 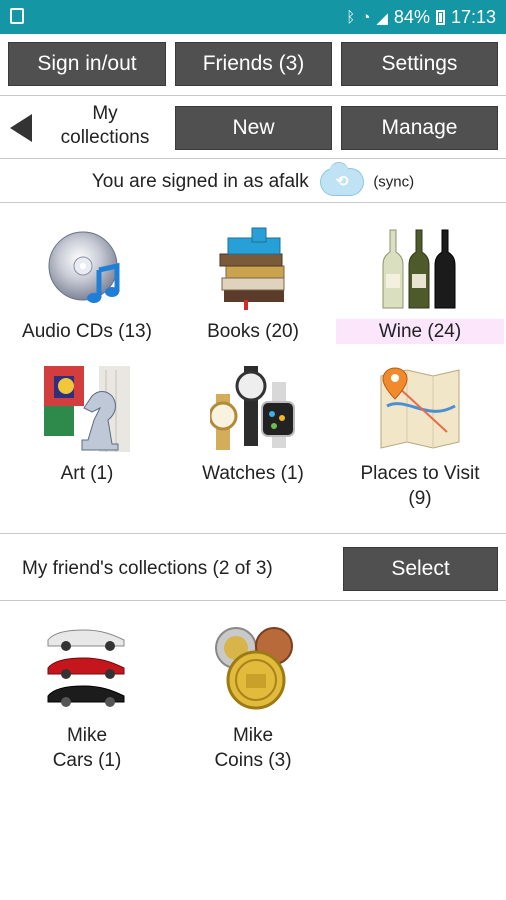 I want to click on collection-name: Coins (3), so click(x=253, y=760).